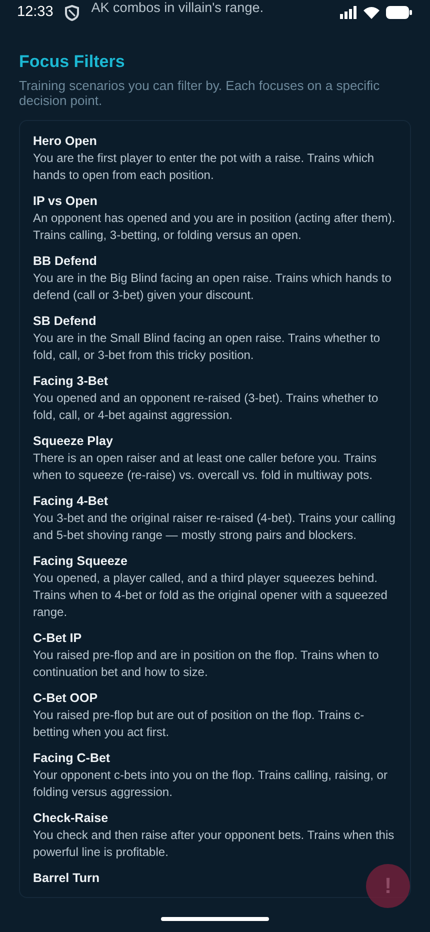  Describe the element at coordinates (177, 7) in the screenshot. I see `scrolled-text: AK combos in villain's range.` at that location.